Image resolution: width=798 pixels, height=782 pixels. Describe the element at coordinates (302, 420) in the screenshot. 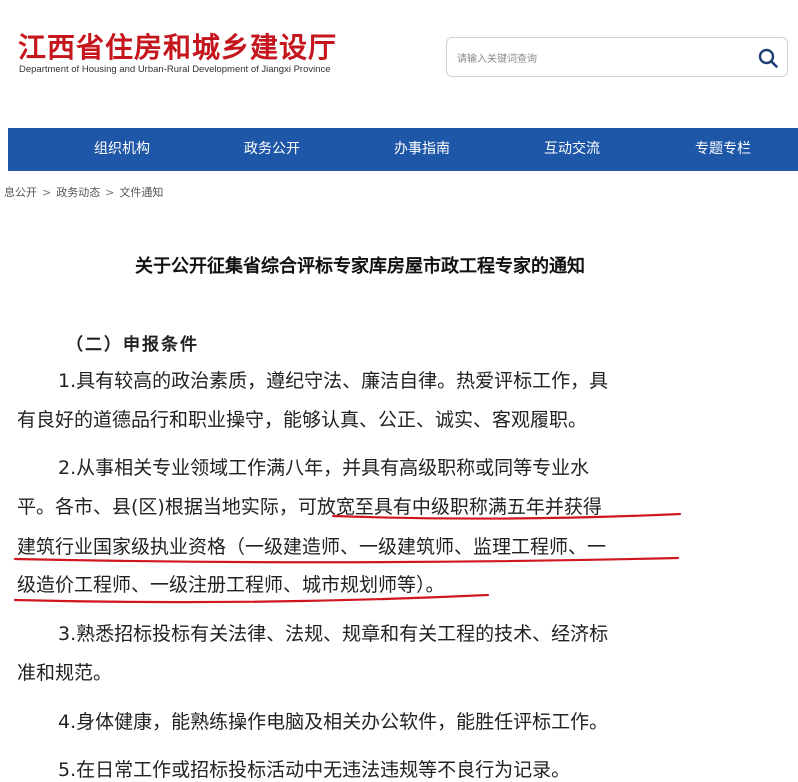

I see `article-paragraph-line: 有良好的道德品行和职业操守，能够认真、公正、诚实、客观履职。` at that location.